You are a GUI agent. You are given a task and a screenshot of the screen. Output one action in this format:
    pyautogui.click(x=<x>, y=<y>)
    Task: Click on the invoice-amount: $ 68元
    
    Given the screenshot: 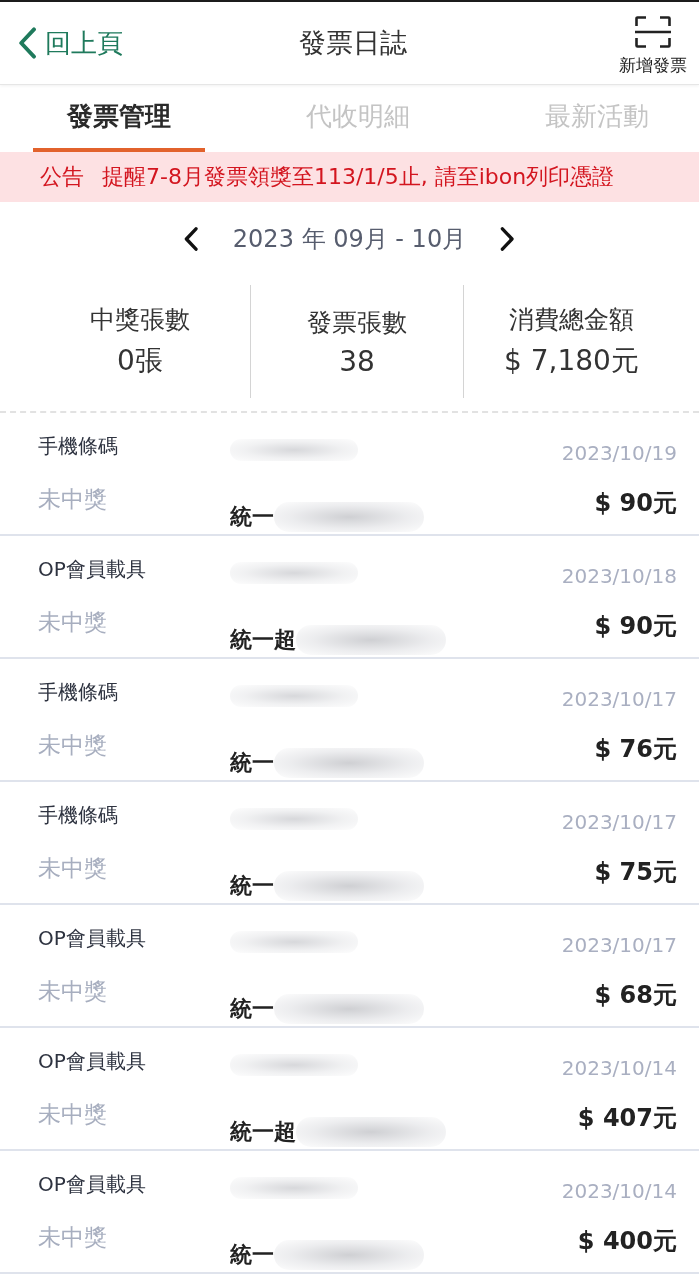 What is the action you would take?
    pyautogui.click(x=635, y=995)
    